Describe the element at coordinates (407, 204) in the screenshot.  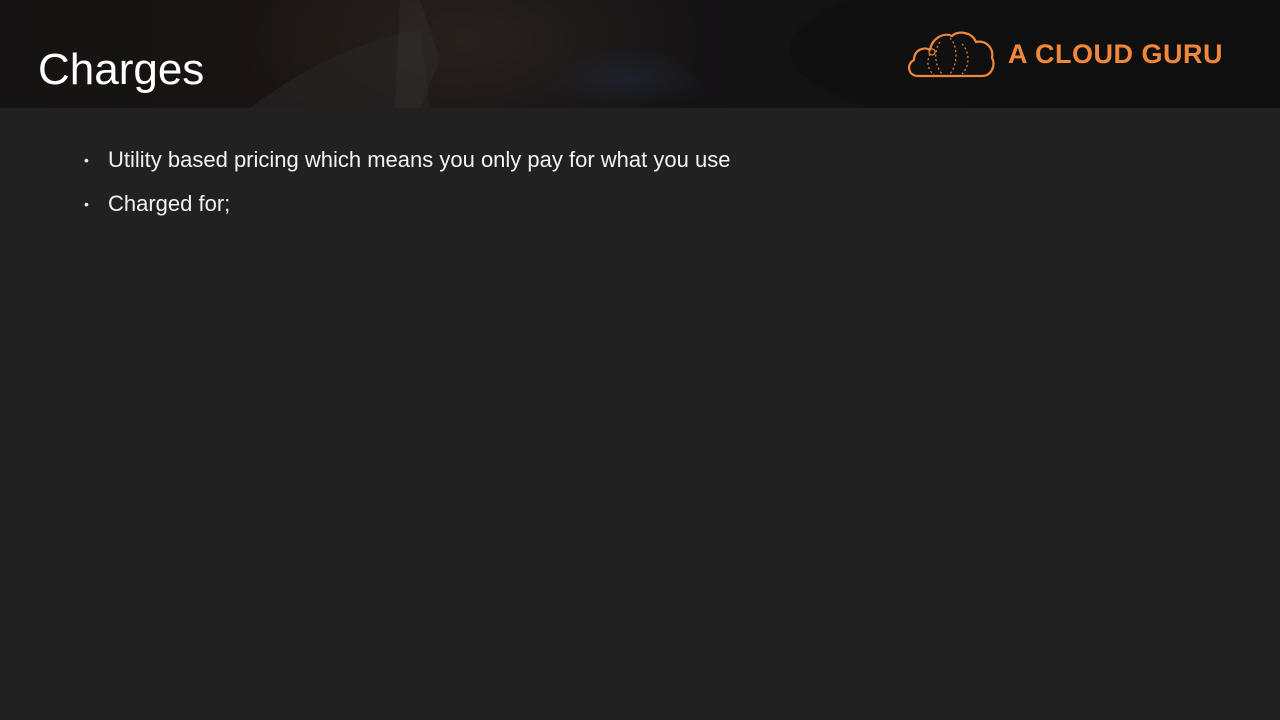
I see `bullet-item: • Charged for;` at that location.